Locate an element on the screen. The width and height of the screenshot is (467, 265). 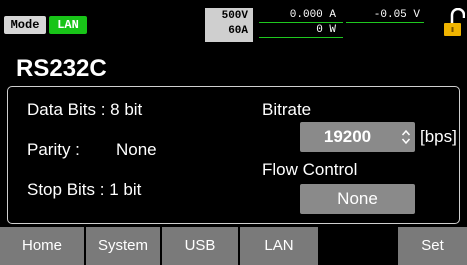
usb-key: USB is located at coordinates (200, 246).